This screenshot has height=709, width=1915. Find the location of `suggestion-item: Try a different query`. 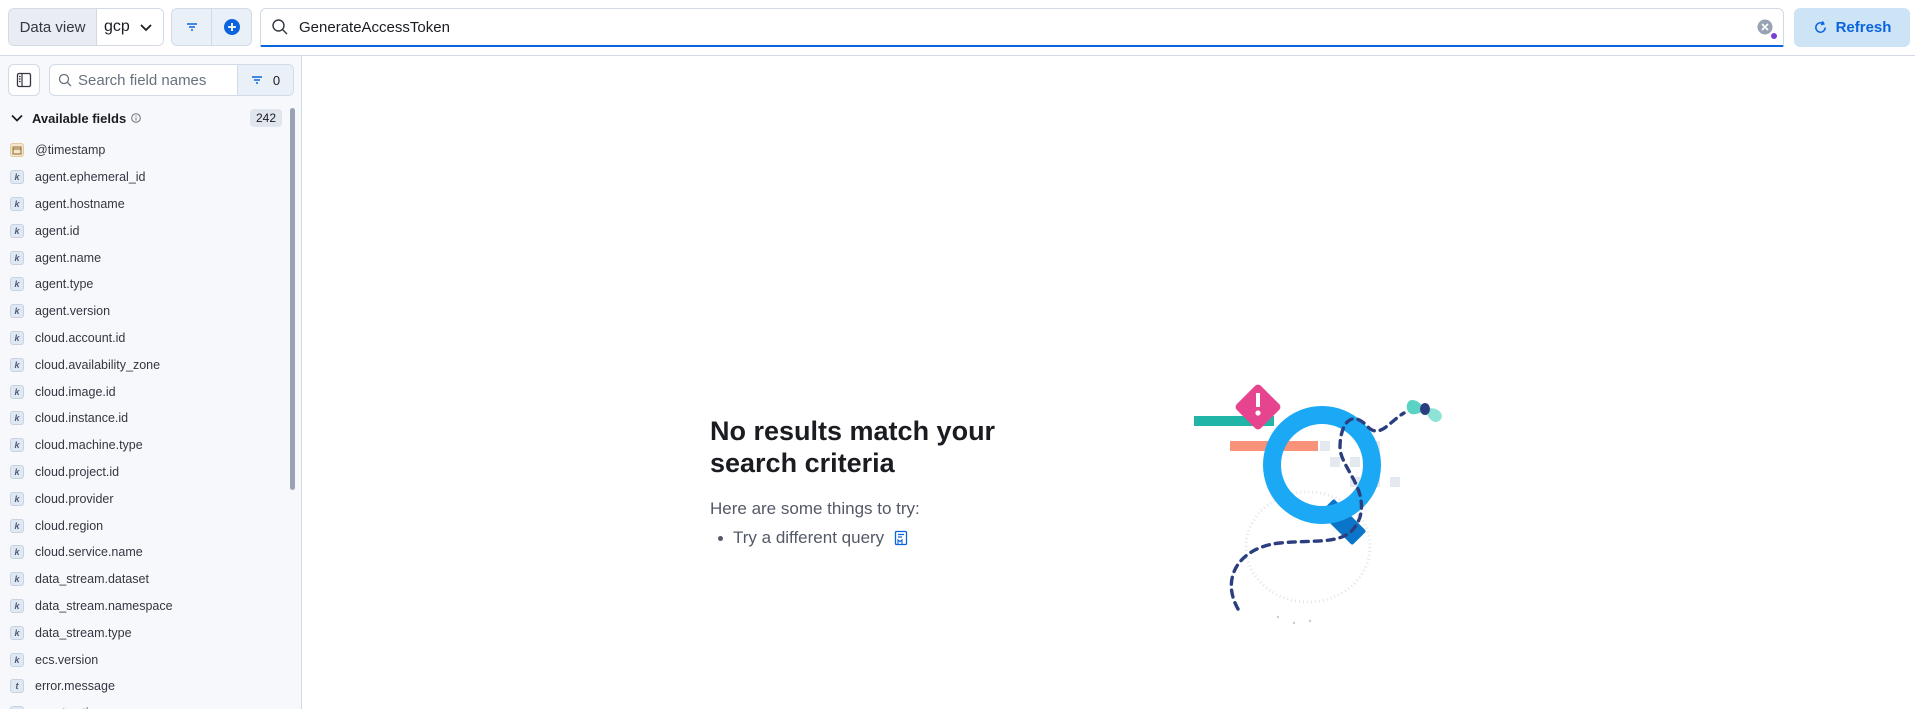

suggestion-item: Try a different query is located at coordinates (813, 538).